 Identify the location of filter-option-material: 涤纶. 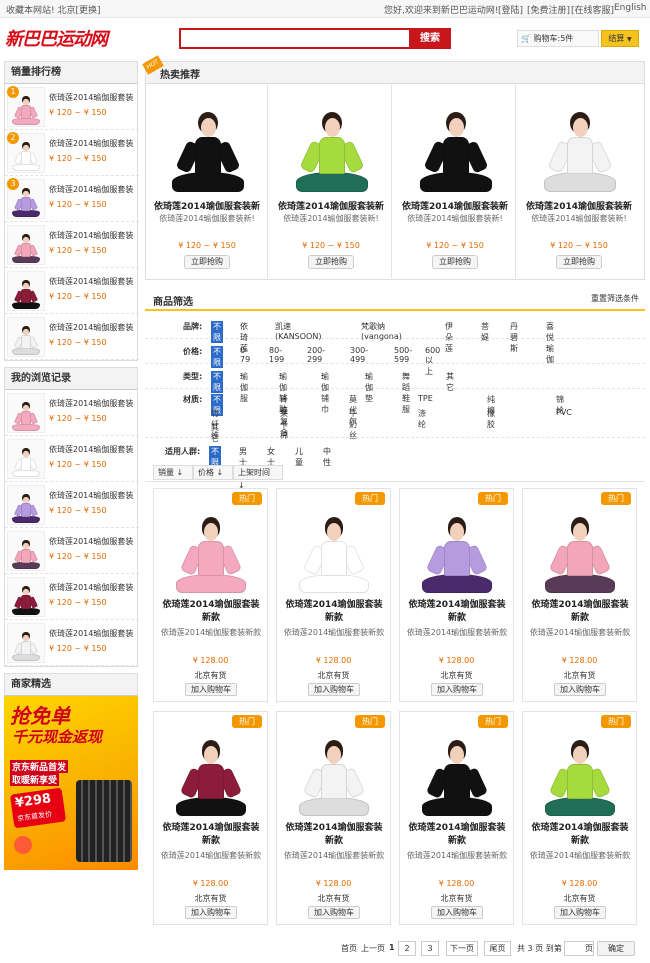
(422, 419).